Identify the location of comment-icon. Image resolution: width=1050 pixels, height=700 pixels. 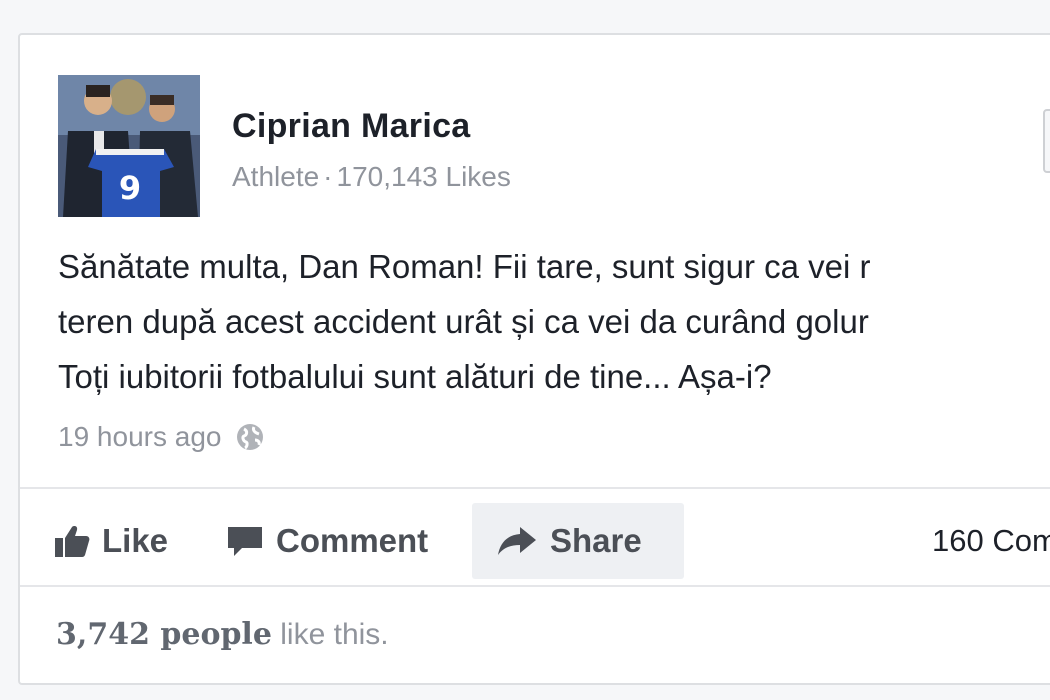
(245, 541).